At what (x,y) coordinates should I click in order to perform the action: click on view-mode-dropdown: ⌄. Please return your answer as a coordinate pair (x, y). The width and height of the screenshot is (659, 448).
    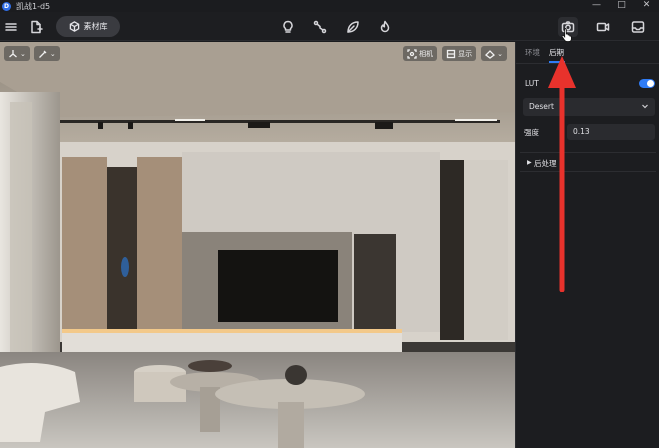
    Looking at the image, I should click on (494, 53).